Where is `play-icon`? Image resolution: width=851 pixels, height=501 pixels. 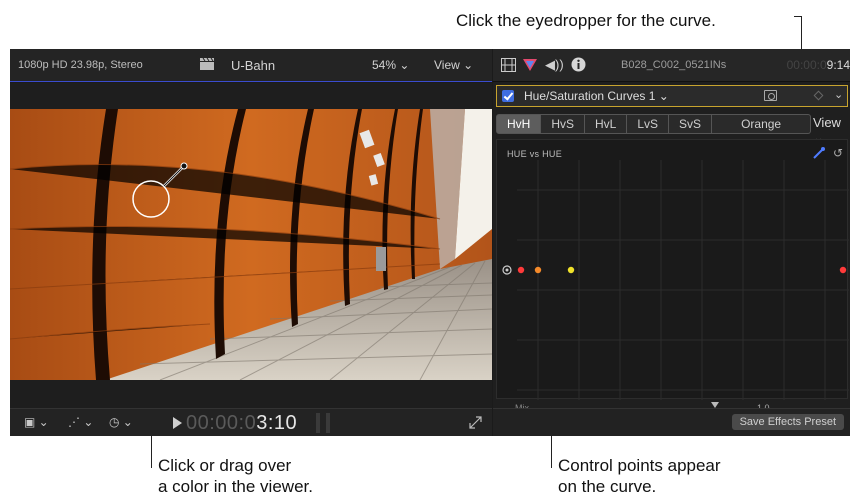
play-icon is located at coordinates (177, 423).